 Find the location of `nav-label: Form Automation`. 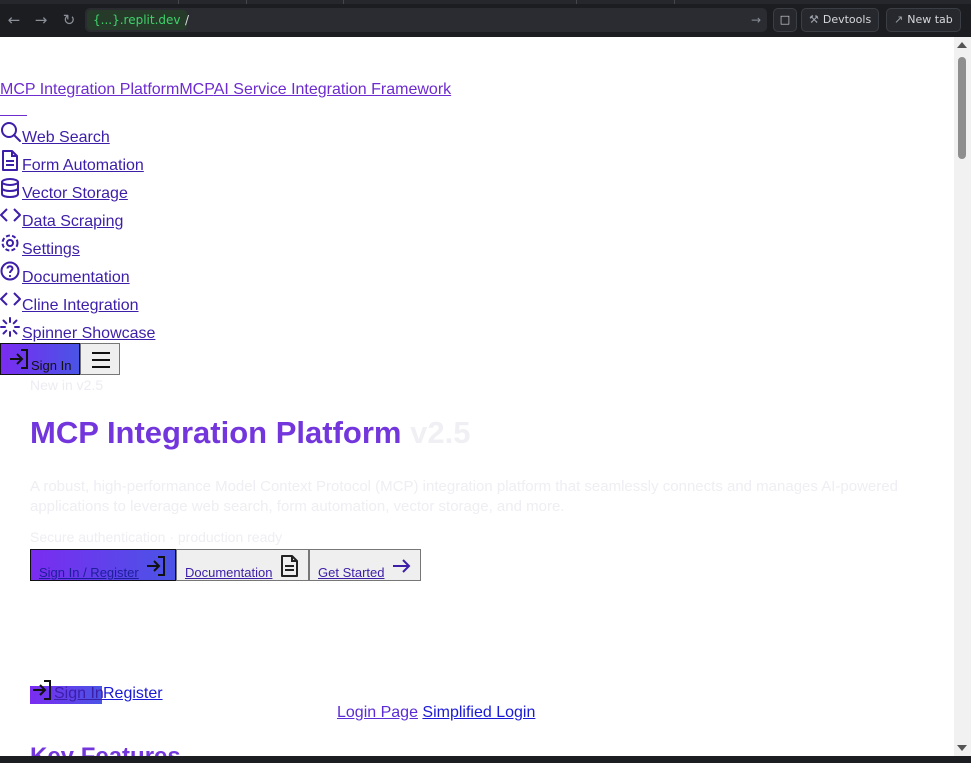

nav-label: Form Automation is located at coordinates (83, 165).